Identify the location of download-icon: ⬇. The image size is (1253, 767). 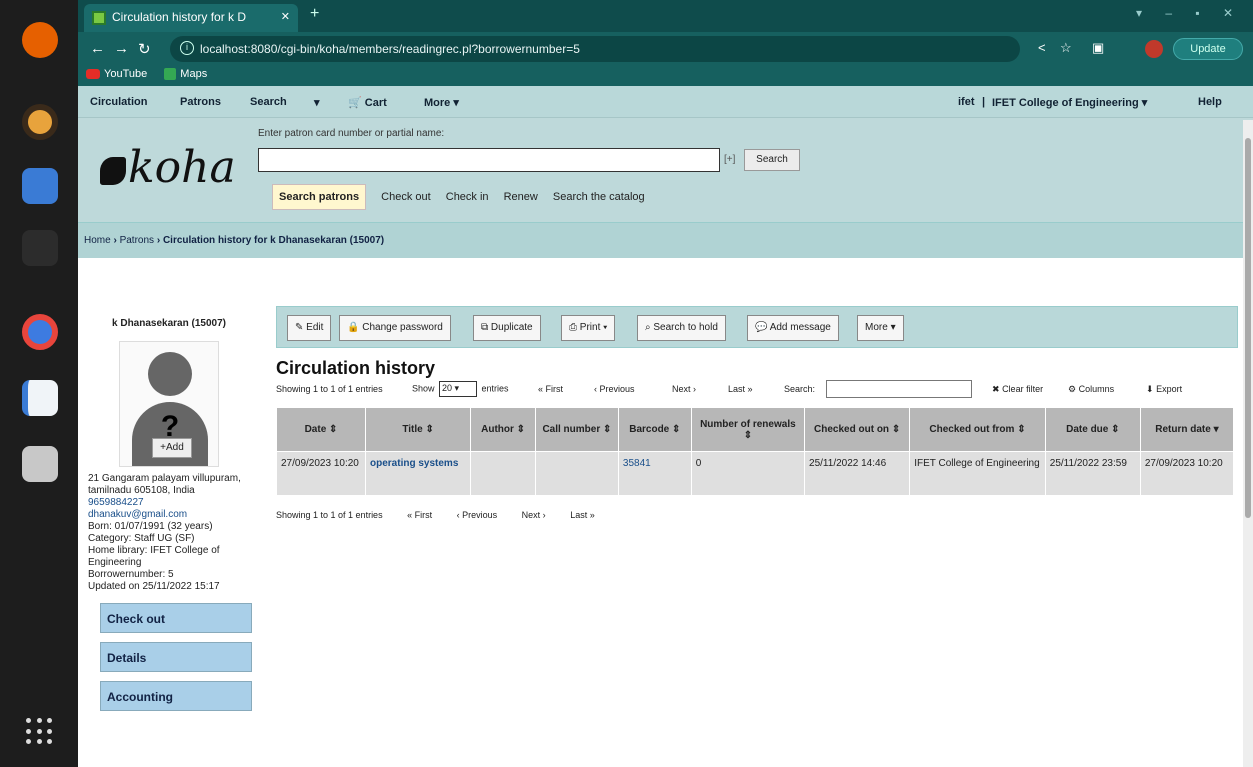
(1150, 389).